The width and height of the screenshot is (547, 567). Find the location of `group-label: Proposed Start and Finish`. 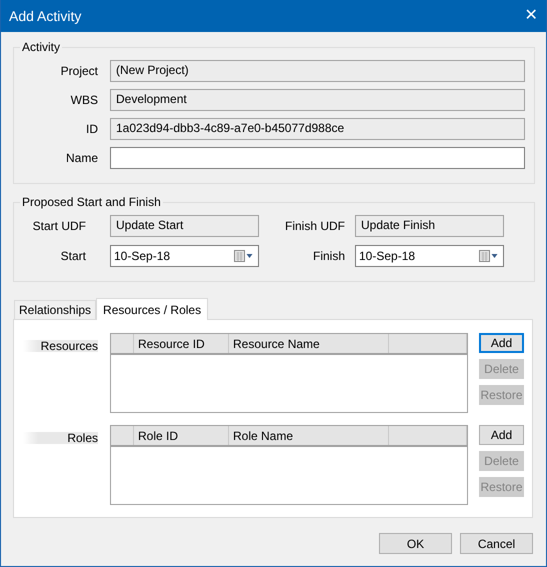

group-label: Proposed Start and Finish is located at coordinates (91, 202).